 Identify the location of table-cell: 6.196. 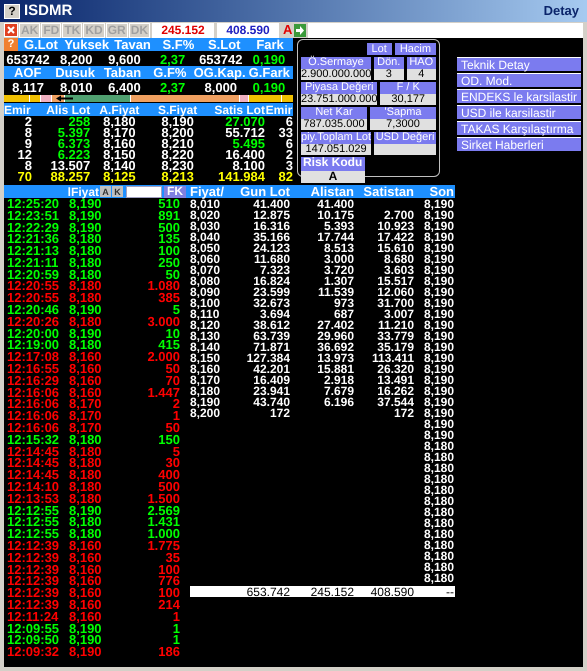
(339, 401).